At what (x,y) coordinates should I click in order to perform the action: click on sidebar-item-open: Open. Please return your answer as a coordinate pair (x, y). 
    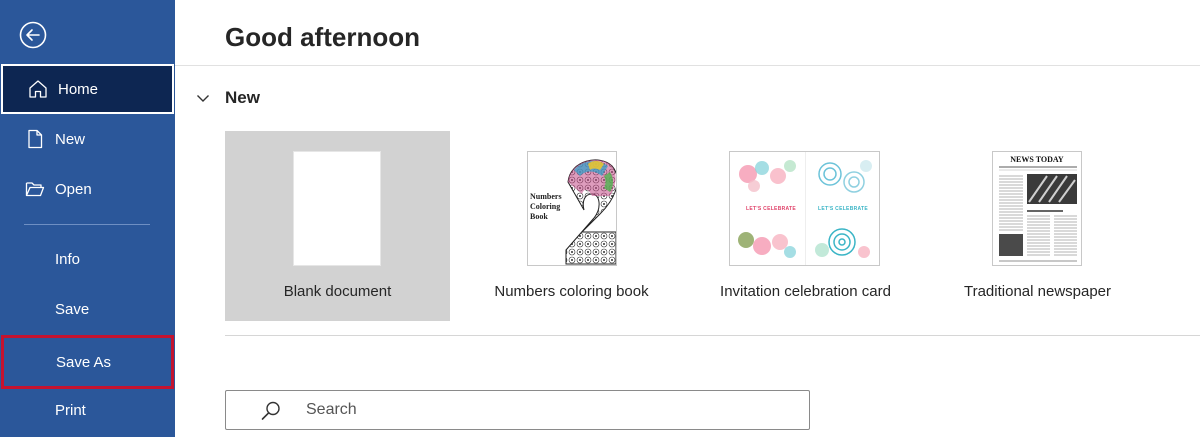
    Looking at the image, I should click on (87, 189).